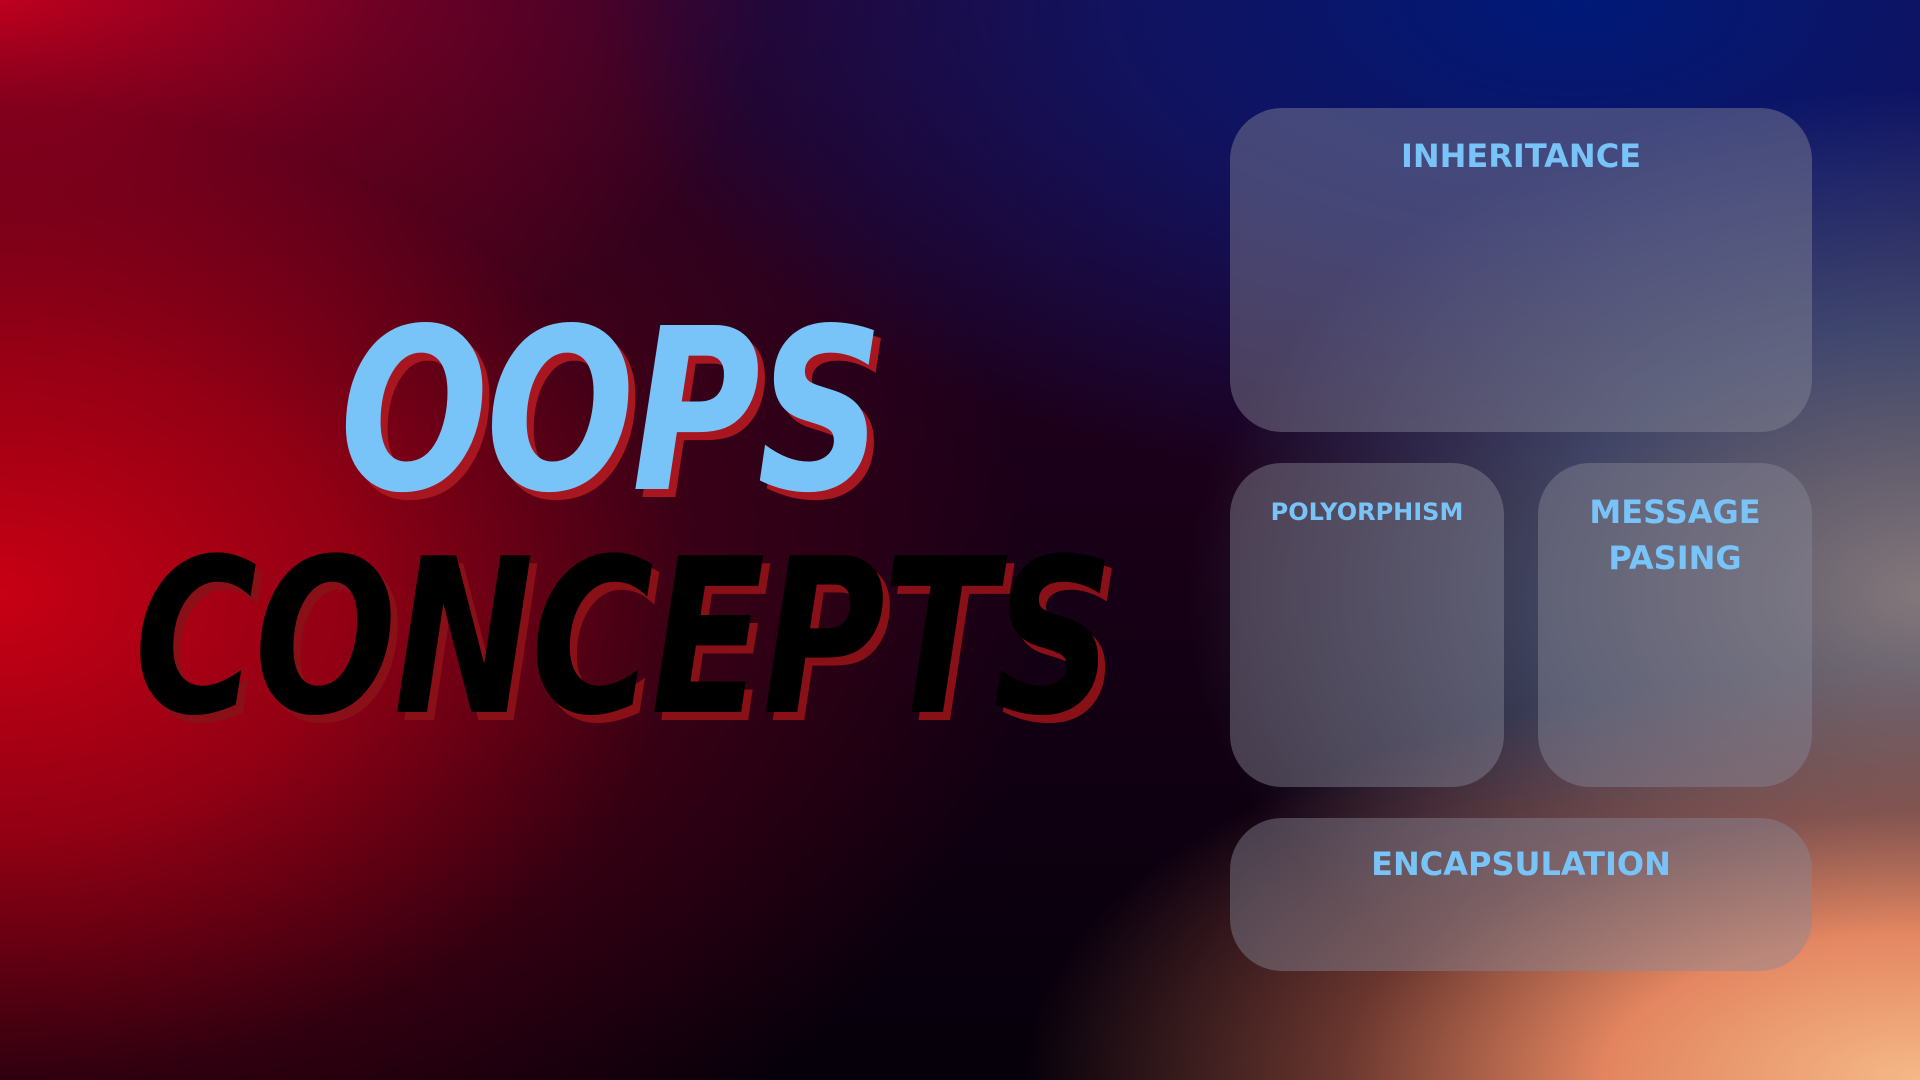  What do you see at coordinates (1367, 625) in the screenshot?
I see `polymorphism-card: POLYORPHISM` at bounding box center [1367, 625].